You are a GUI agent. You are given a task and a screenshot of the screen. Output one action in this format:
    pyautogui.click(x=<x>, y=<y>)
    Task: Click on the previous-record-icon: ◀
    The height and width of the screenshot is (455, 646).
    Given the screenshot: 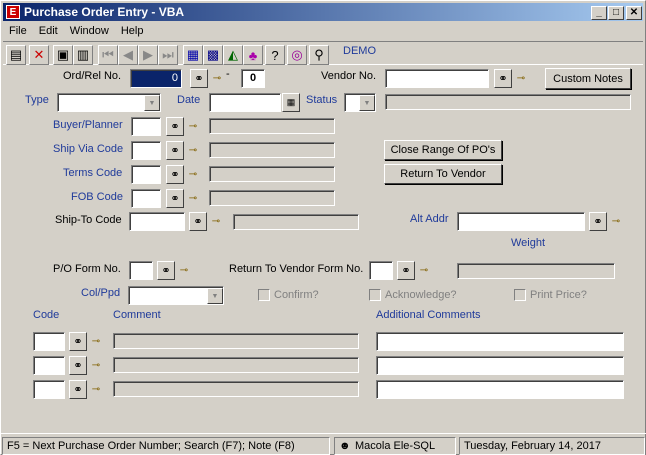 What is the action you would take?
    pyautogui.click(x=128, y=55)
    